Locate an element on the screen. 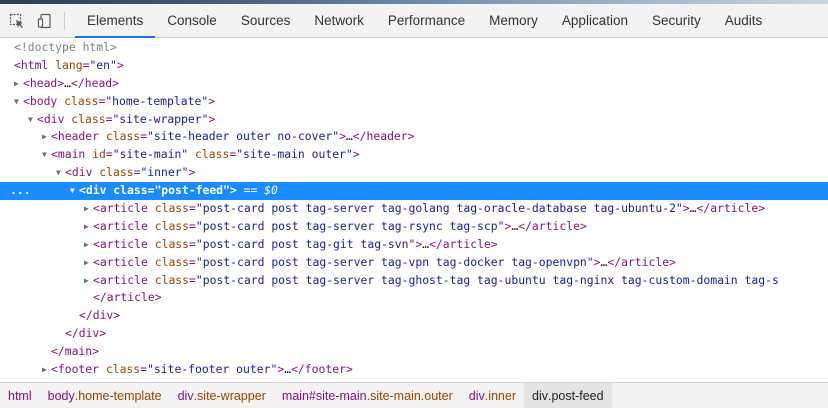 The height and width of the screenshot is (408, 828). tab-memory: Memory is located at coordinates (513, 21).